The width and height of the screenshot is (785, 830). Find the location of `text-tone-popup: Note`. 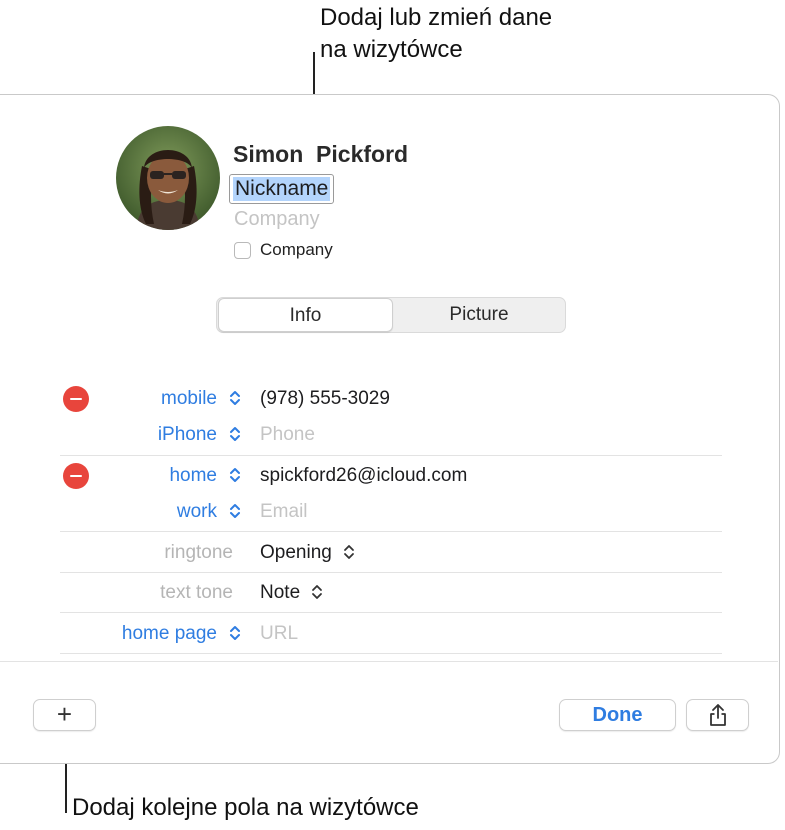

text-tone-popup: Note is located at coordinates (291, 593).